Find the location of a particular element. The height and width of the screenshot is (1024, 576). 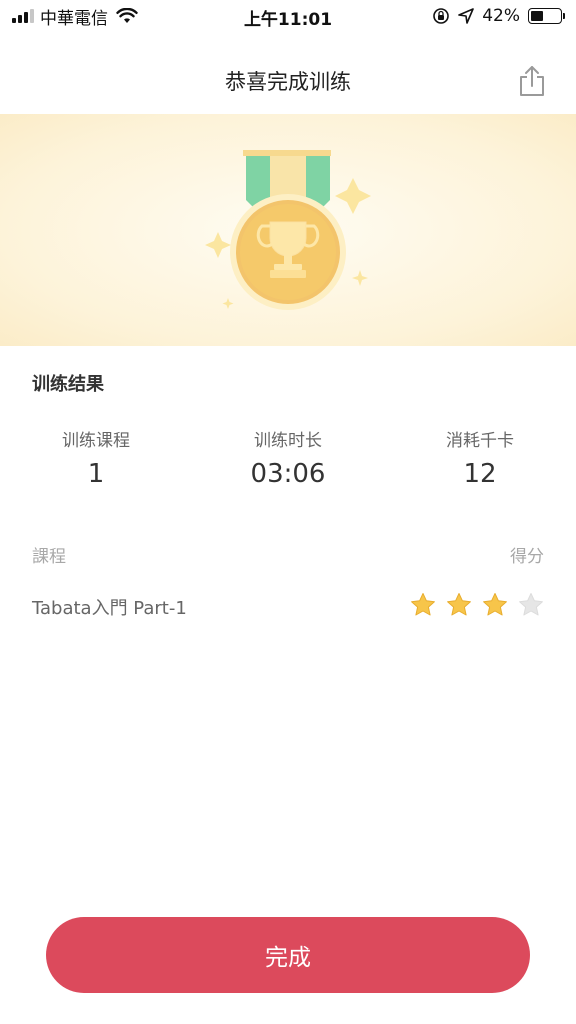

location-arrow-icon is located at coordinates (466, 16).